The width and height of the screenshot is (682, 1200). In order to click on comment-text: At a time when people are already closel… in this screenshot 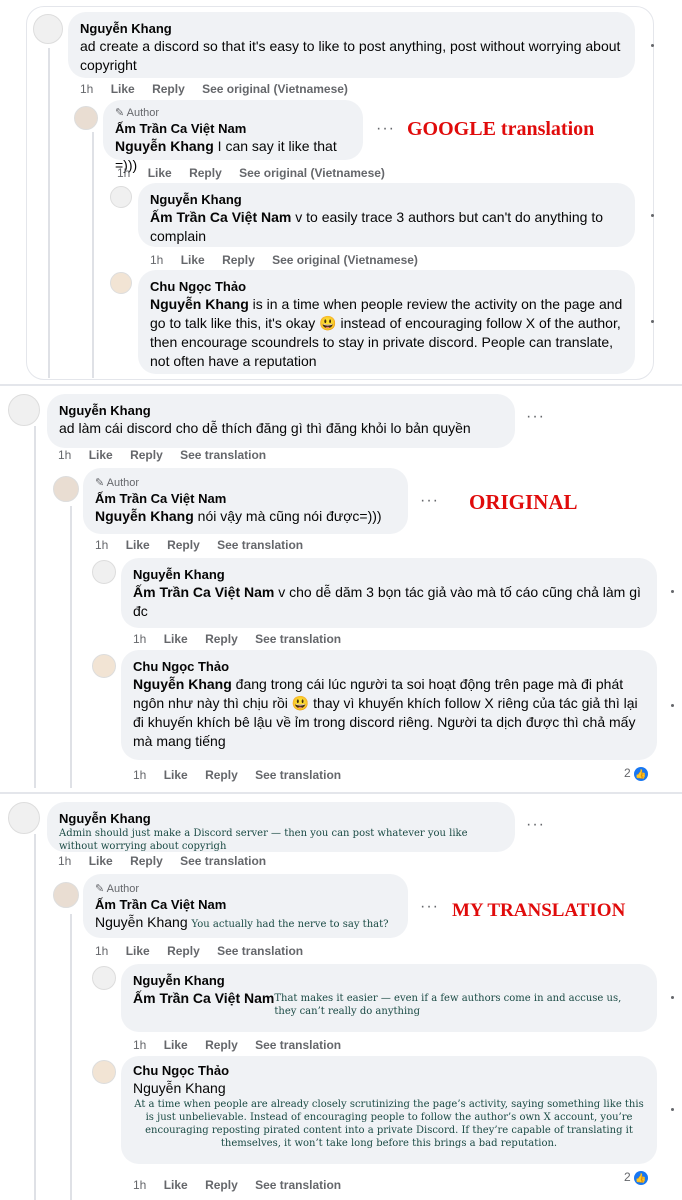, I will do `click(389, 1124)`.